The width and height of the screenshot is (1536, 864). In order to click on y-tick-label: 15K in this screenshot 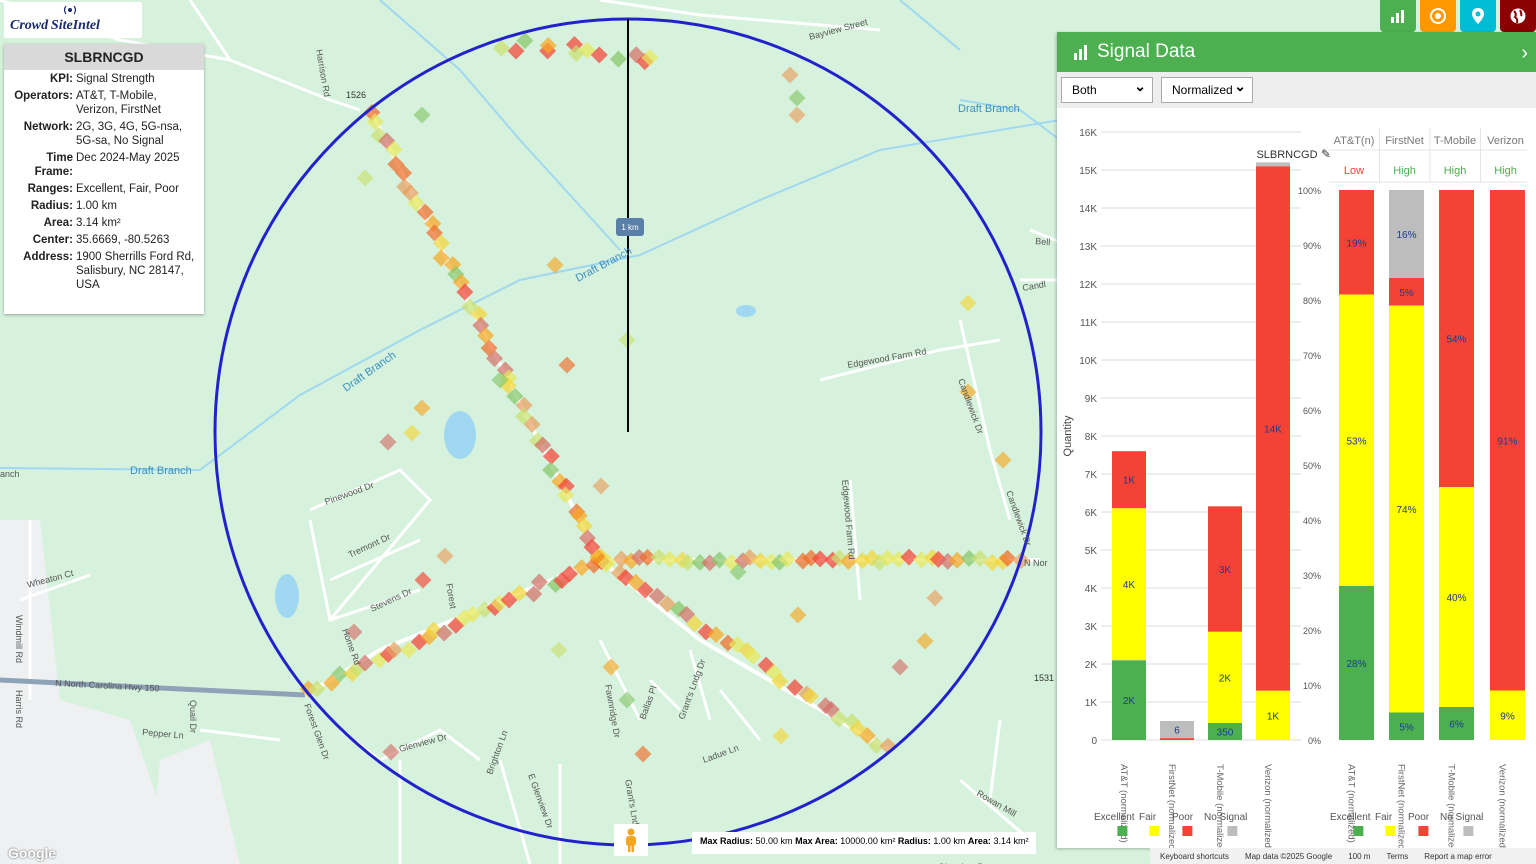, I will do `click(1088, 171)`.